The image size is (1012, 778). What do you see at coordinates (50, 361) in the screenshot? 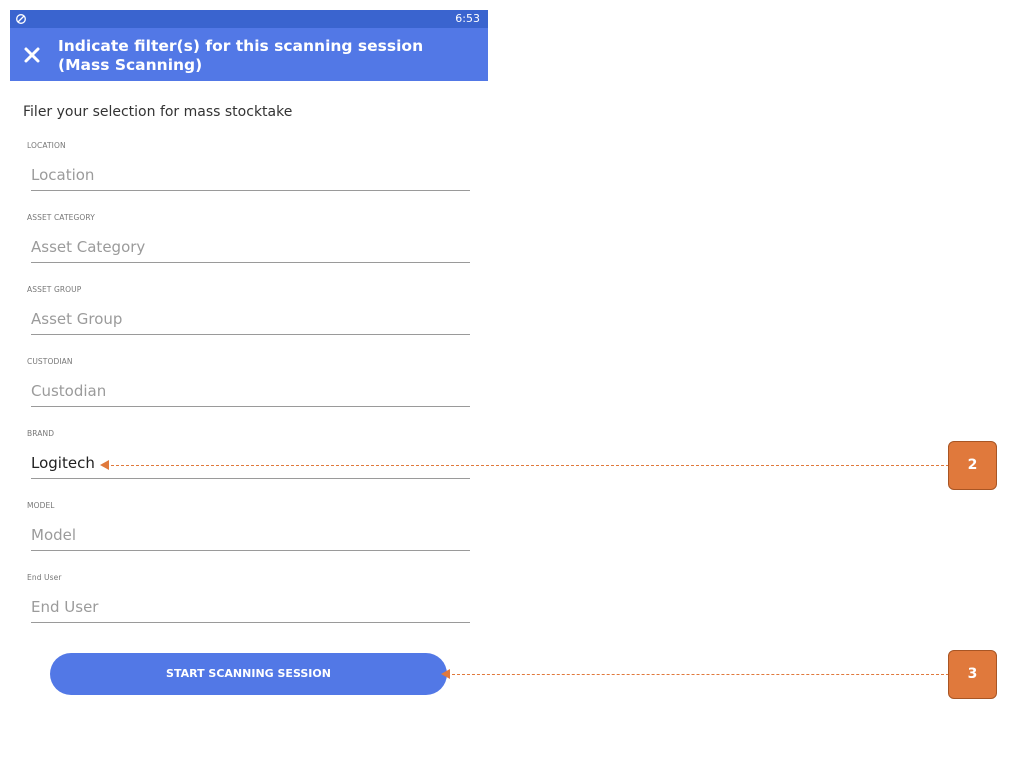
I see `custodian-label: CUSTODIAN` at bounding box center [50, 361].